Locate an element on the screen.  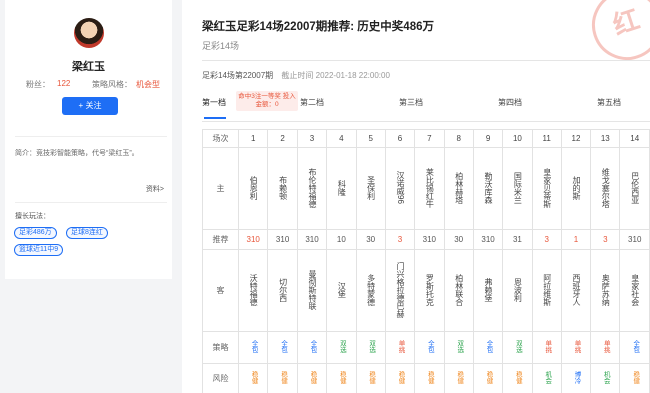
home-team-cell-text: 伯恩利 is located at coordinates (254, 187).